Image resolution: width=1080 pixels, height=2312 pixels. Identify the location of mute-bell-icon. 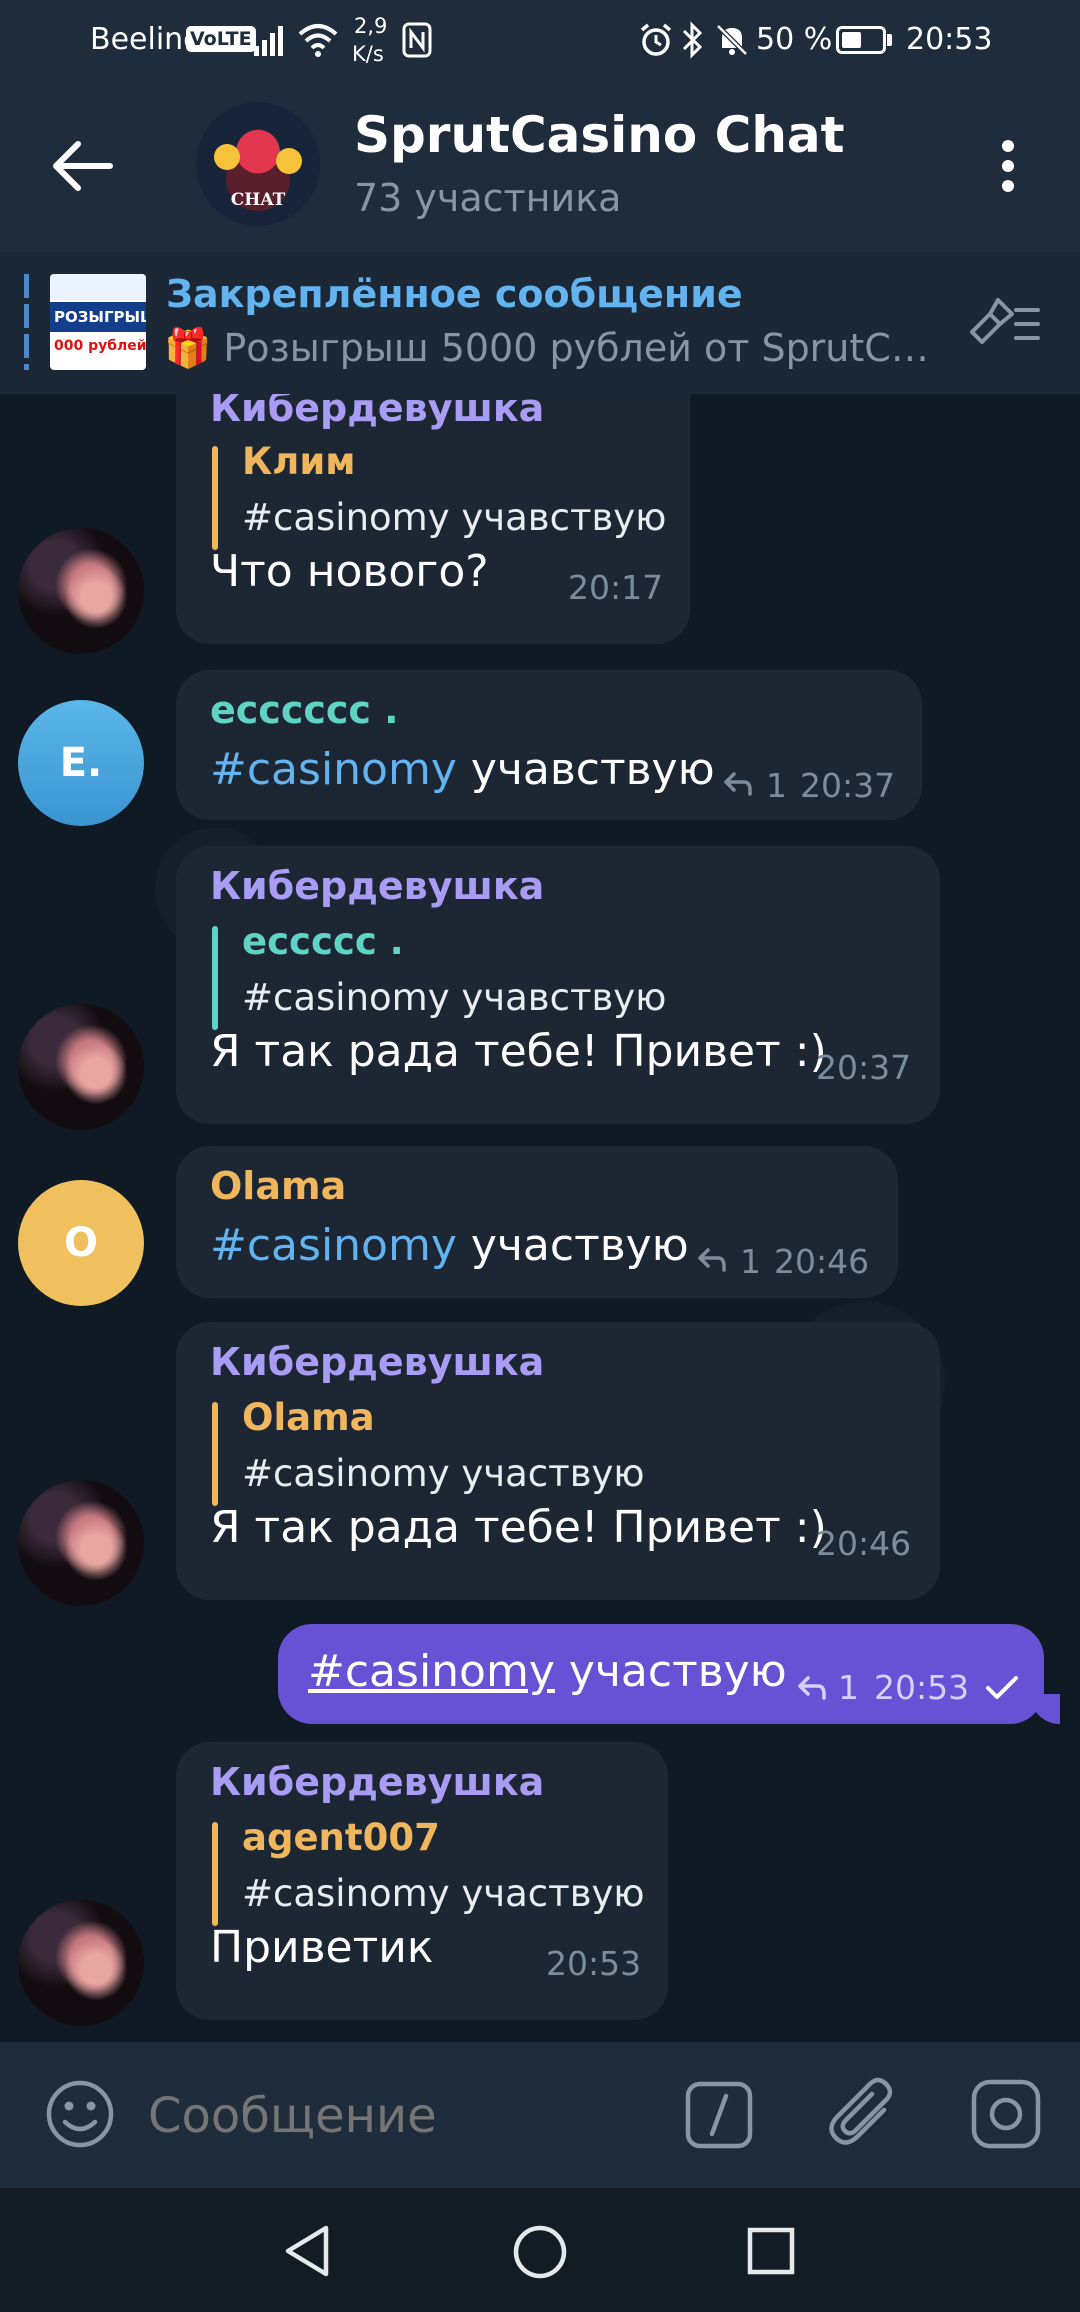
(732, 40).